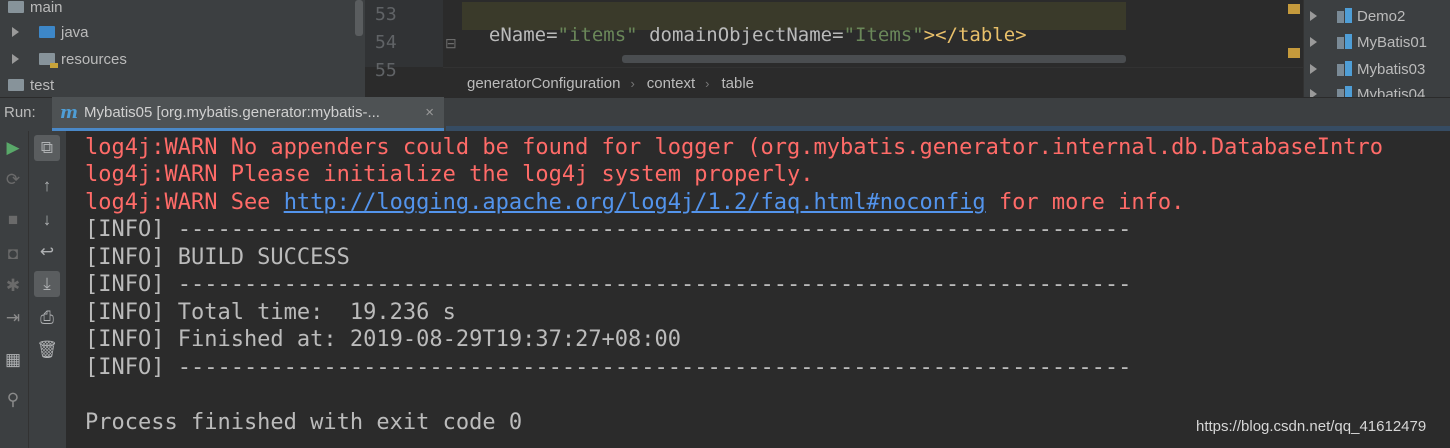 This screenshot has width=1450, height=448. I want to click on xml-tag-end: ></table>, so click(975, 35).